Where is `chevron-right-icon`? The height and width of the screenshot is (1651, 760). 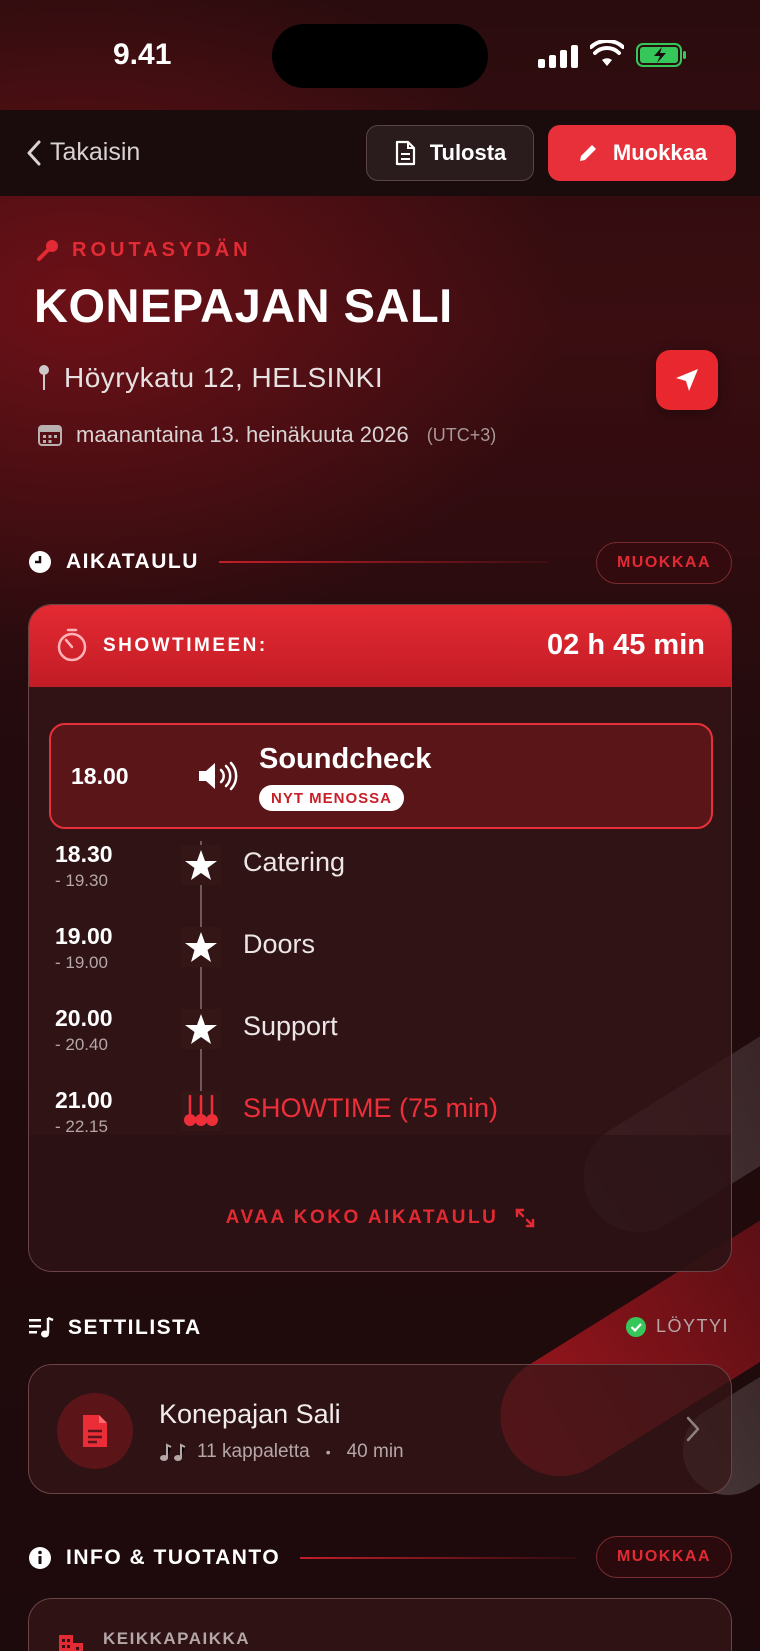 chevron-right-icon is located at coordinates (693, 1429).